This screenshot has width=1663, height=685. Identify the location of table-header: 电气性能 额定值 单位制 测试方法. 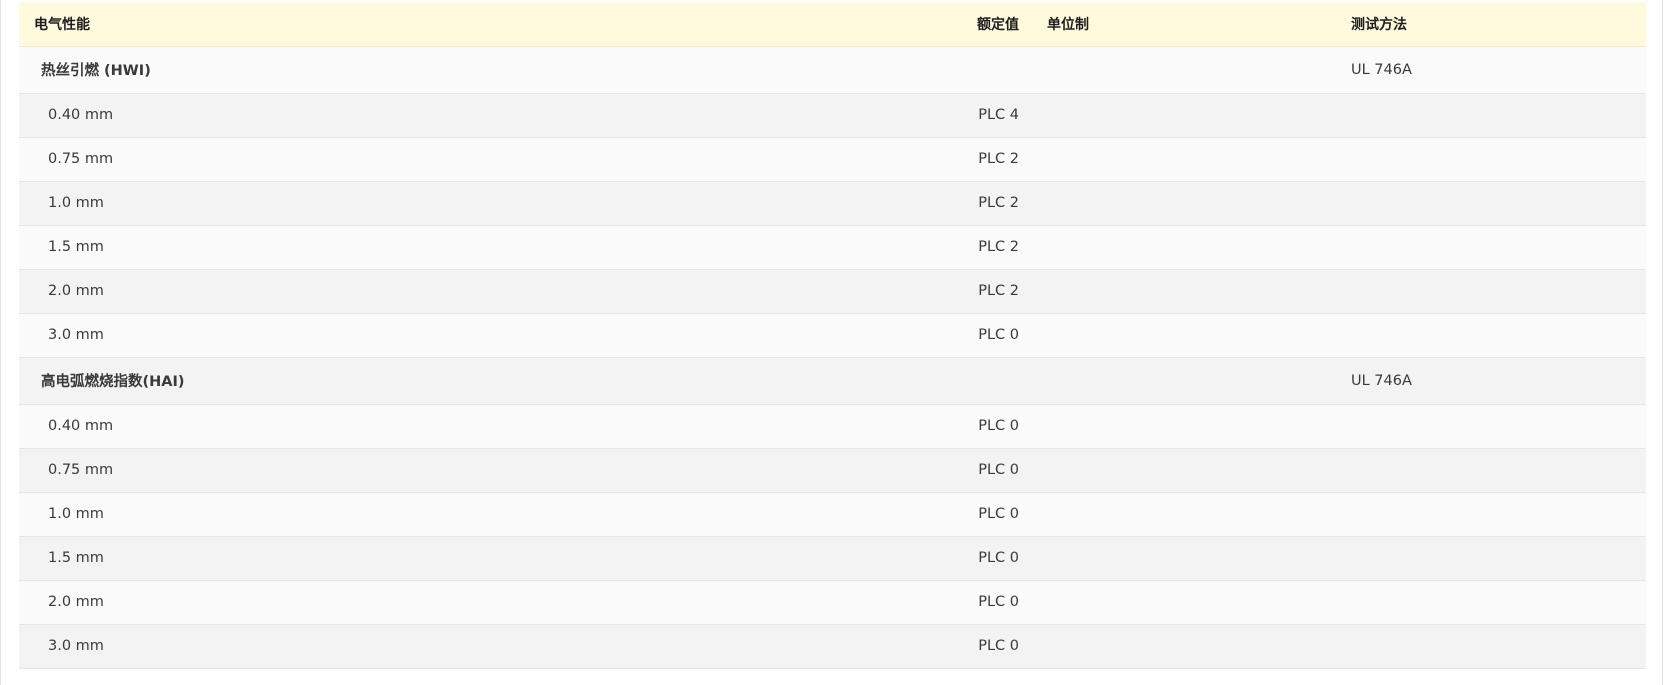
(832, 24).